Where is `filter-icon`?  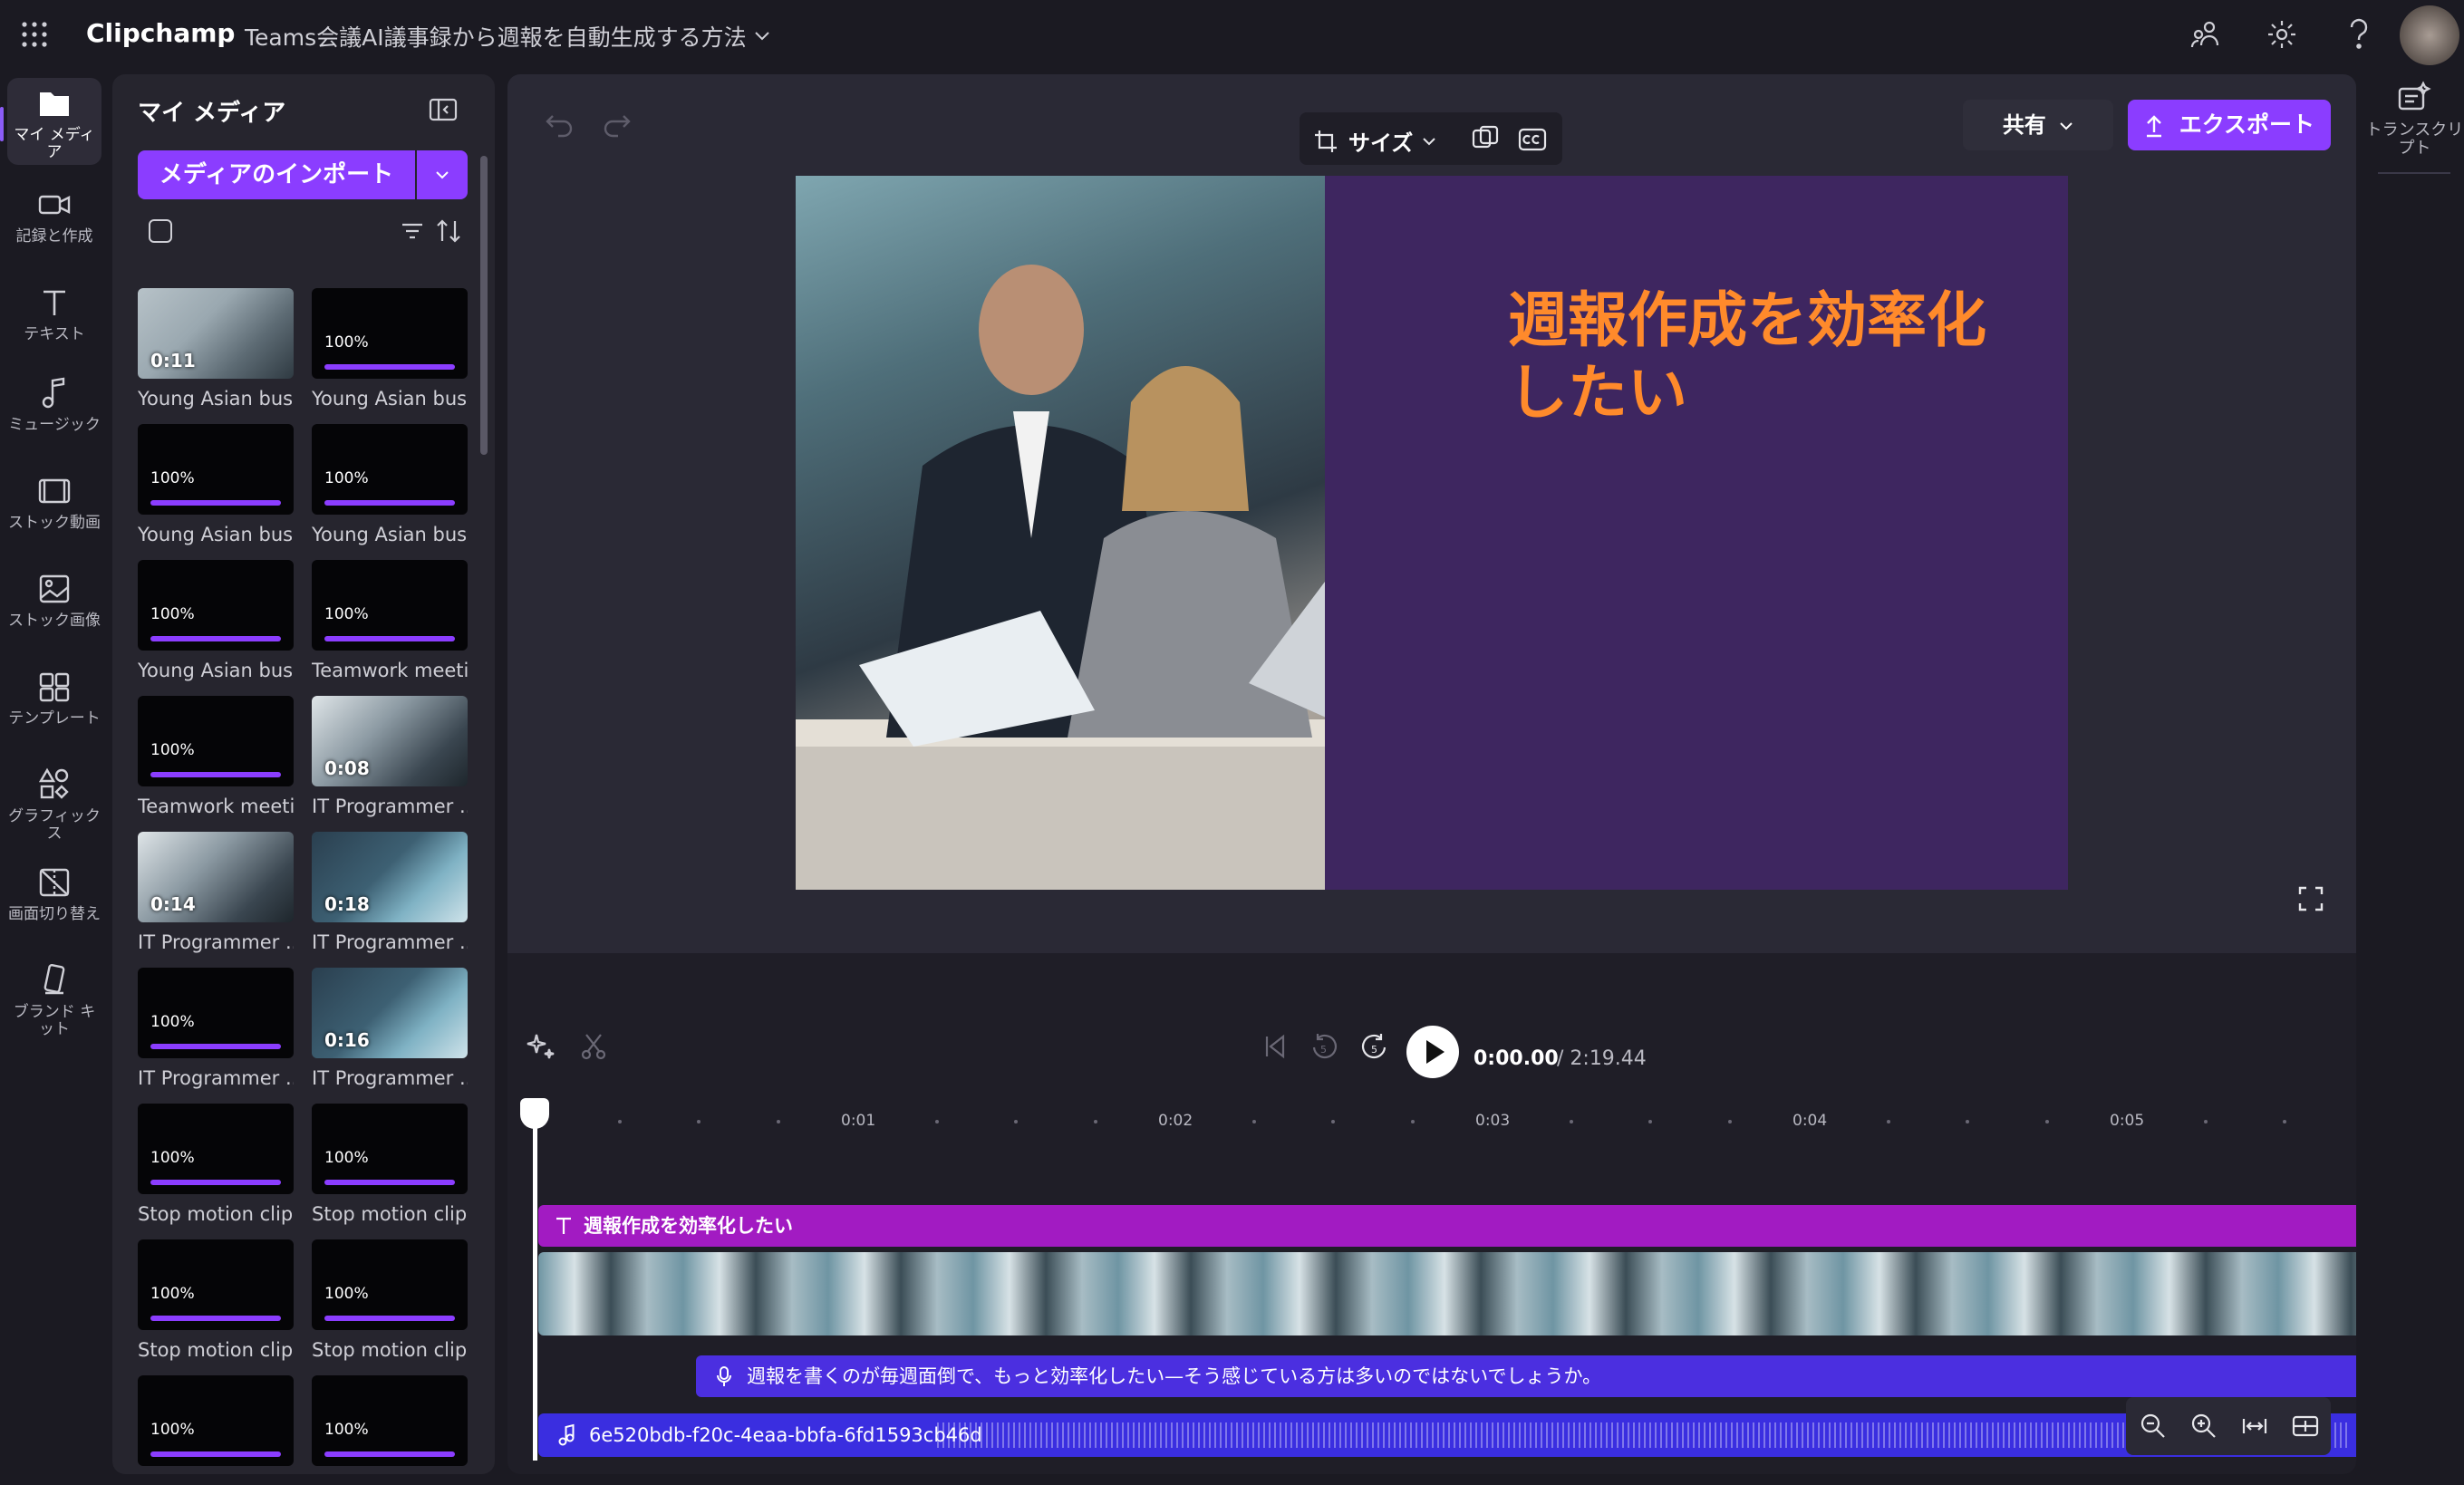
filter-icon is located at coordinates (412, 231).